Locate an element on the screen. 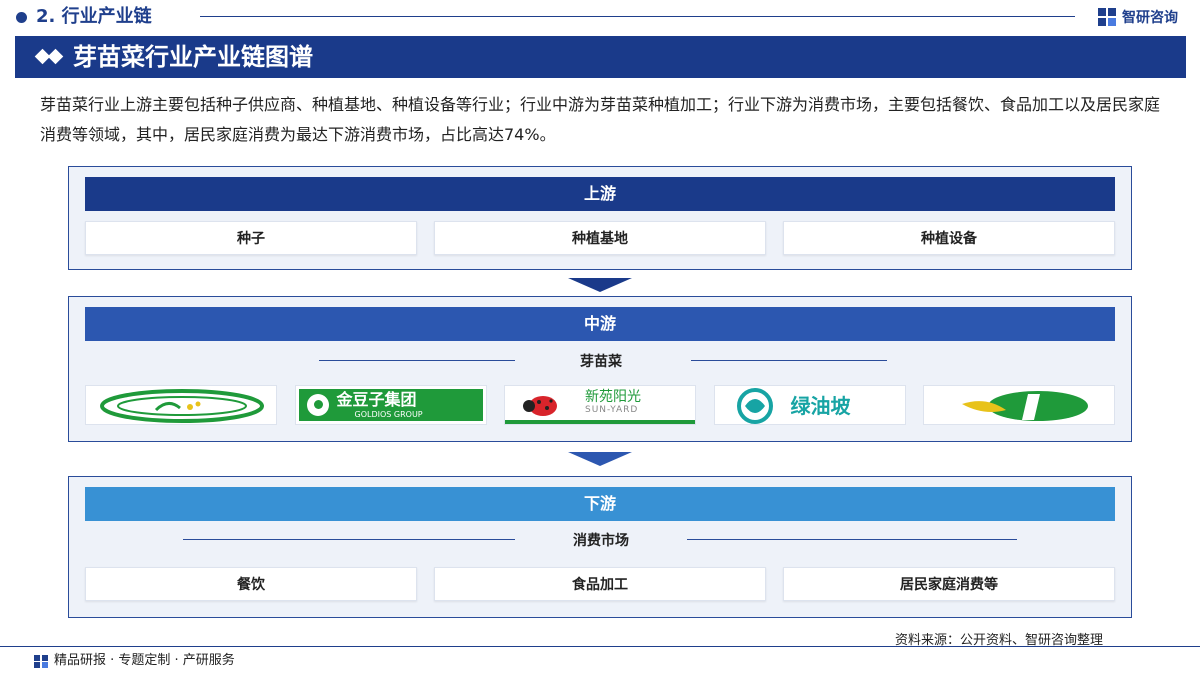 The image size is (1200, 673). goldios-subtext: GOLDIOS GROUP is located at coordinates (388, 414).